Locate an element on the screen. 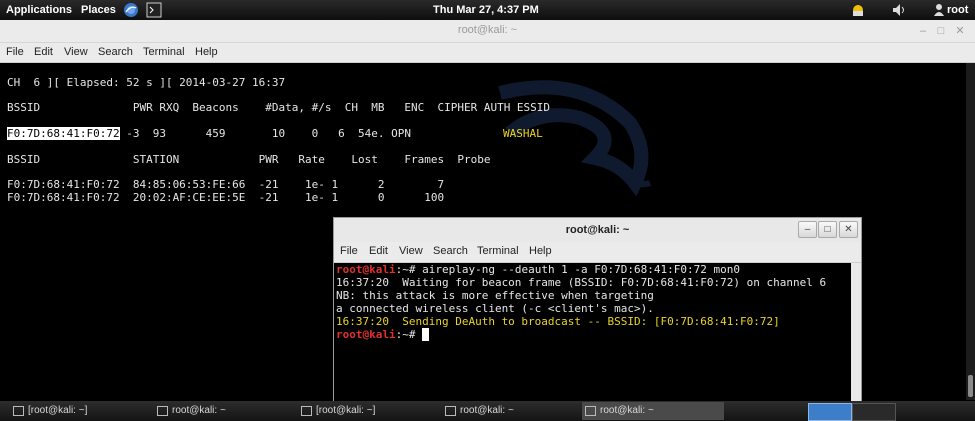  second-close-button: ✕ is located at coordinates (848, 229).